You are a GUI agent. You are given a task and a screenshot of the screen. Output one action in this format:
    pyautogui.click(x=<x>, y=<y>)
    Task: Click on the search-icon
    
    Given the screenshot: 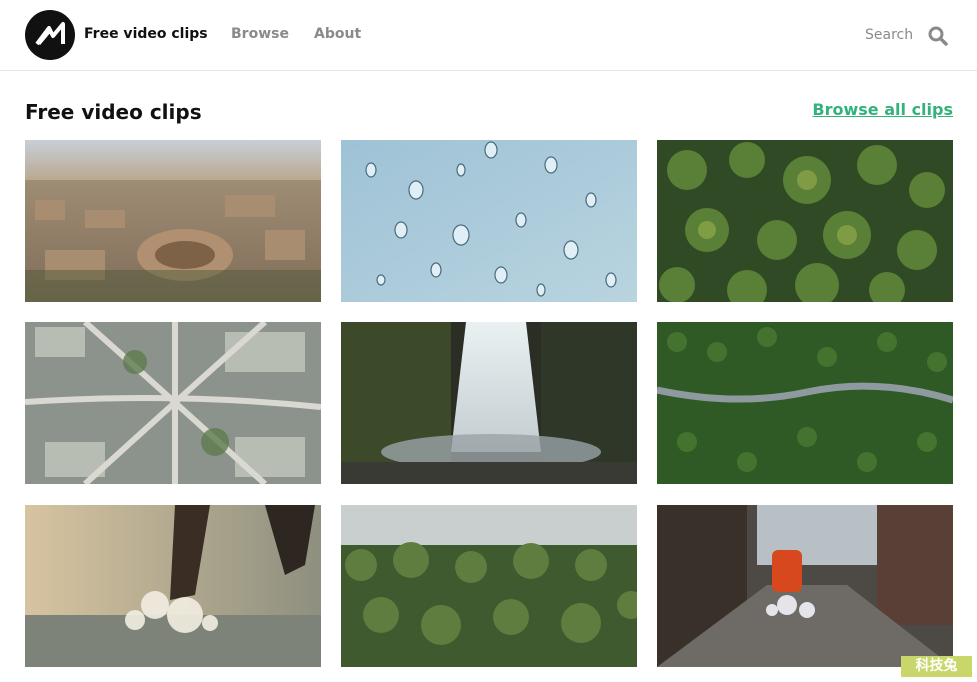 What is the action you would take?
    pyautogui.click(x=938, y=36)
    